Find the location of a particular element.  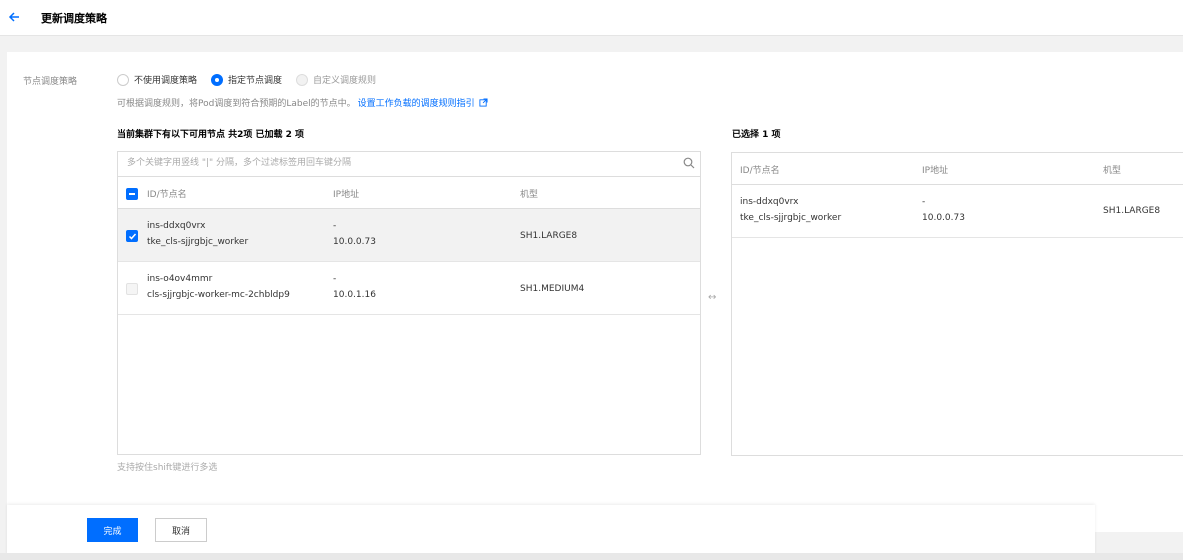

select-all-checkbox is located at coordinates (132, 194).